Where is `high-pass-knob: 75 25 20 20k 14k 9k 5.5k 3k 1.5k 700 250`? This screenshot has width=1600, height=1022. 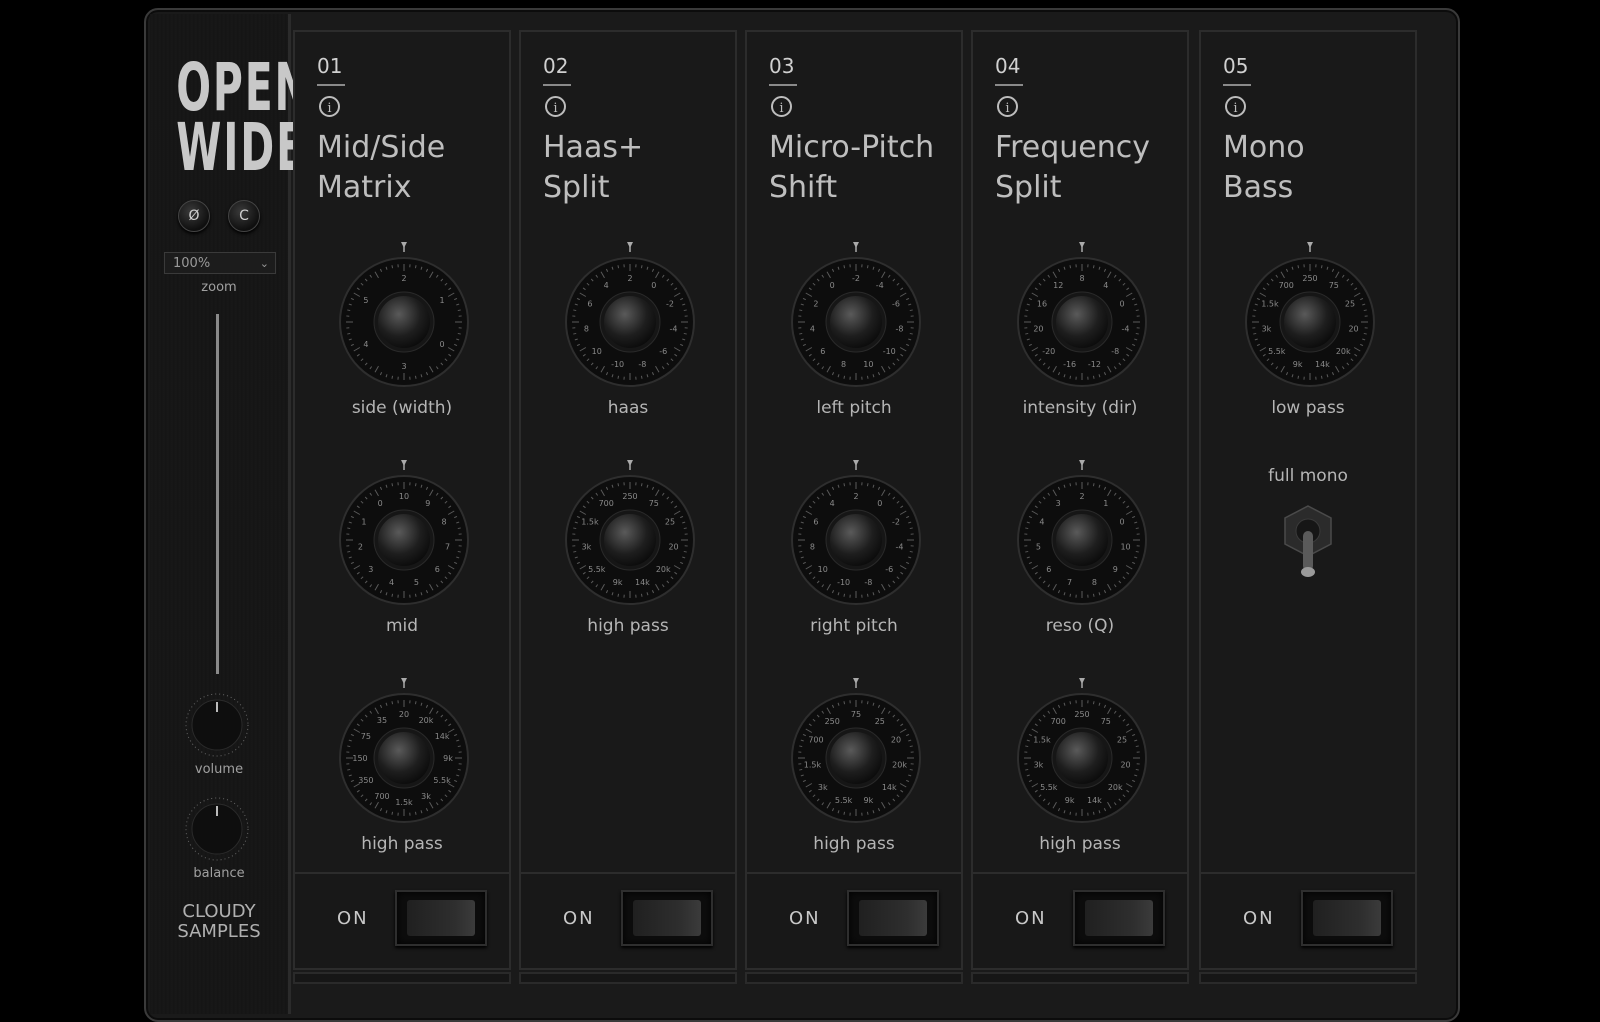
high-pass-knob: 75 25 20 20k 14k 9k 5.5k 3k 1.5k 700 250 is located at coordinates (856, 754).